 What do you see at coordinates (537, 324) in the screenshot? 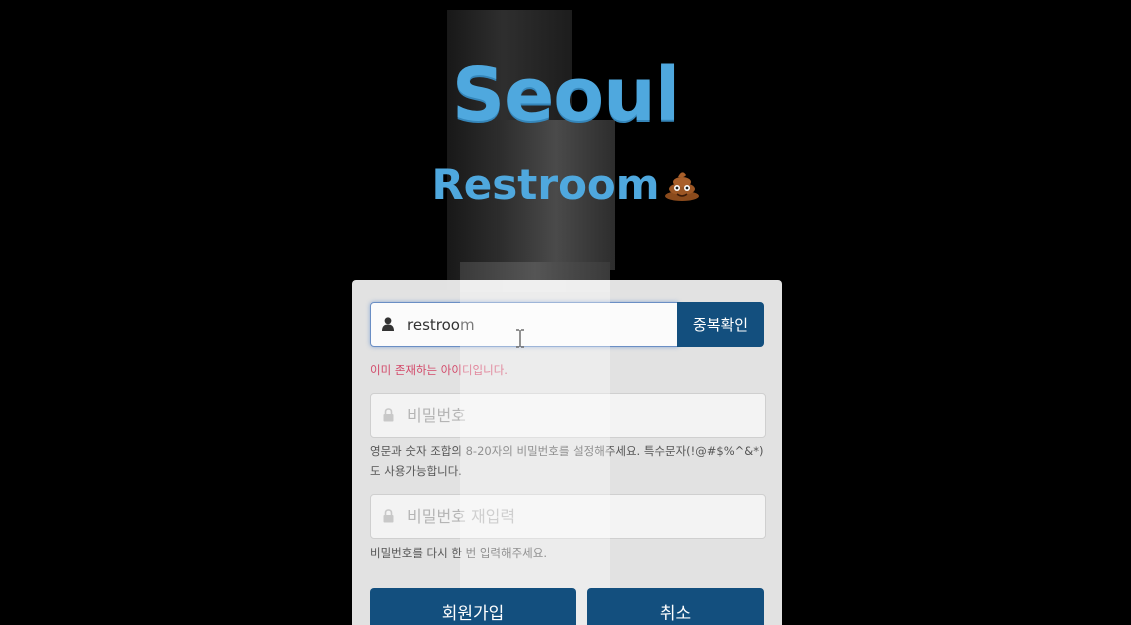
I see `id-input` at bounding box center [537, 324].